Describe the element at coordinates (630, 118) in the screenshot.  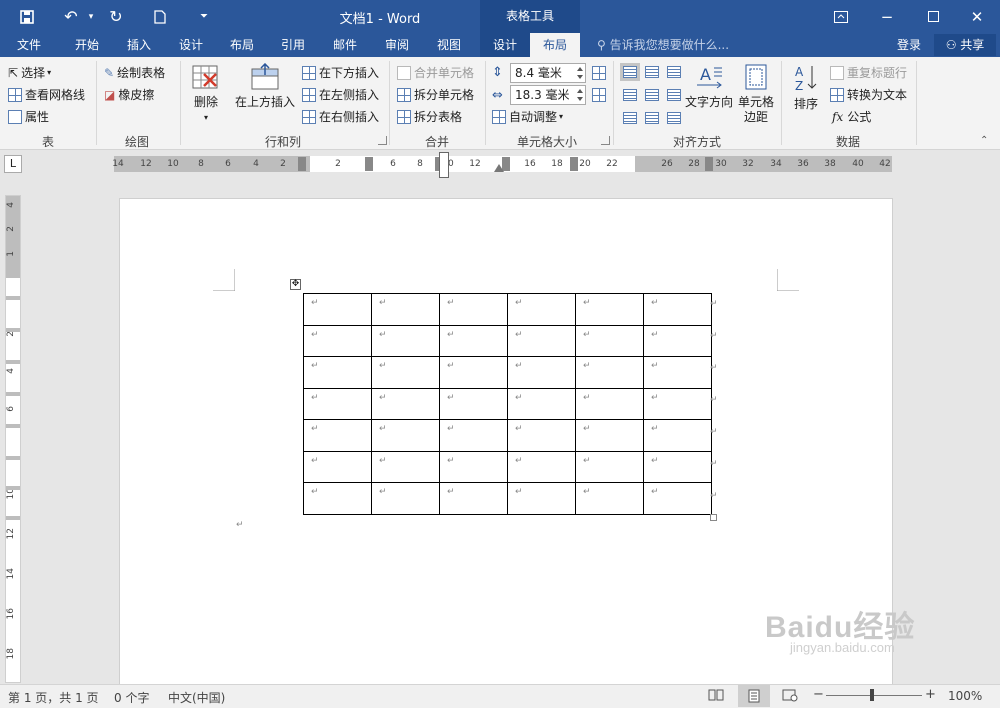
I see `align-bottom-left-icon` at that location.